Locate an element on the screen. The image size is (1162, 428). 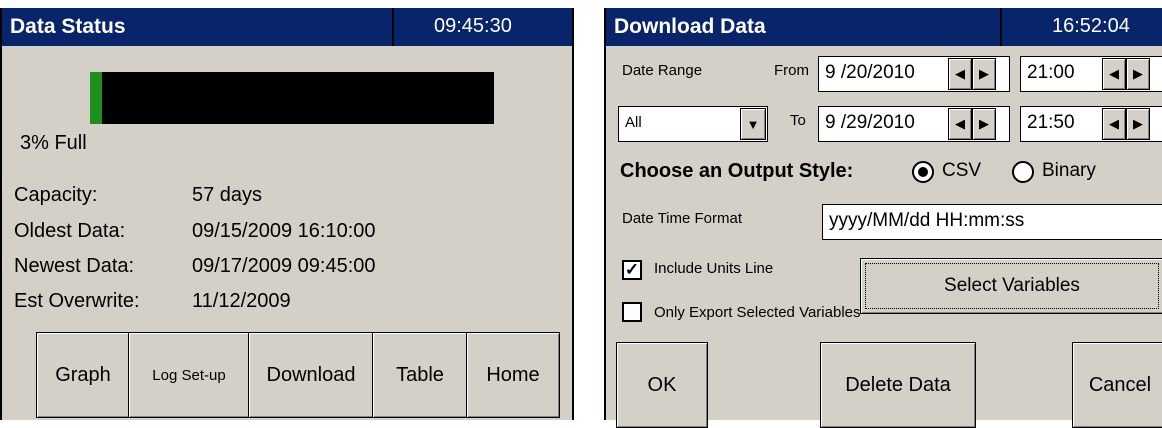
only-export-checkbox is located at coordinates (632, 312).